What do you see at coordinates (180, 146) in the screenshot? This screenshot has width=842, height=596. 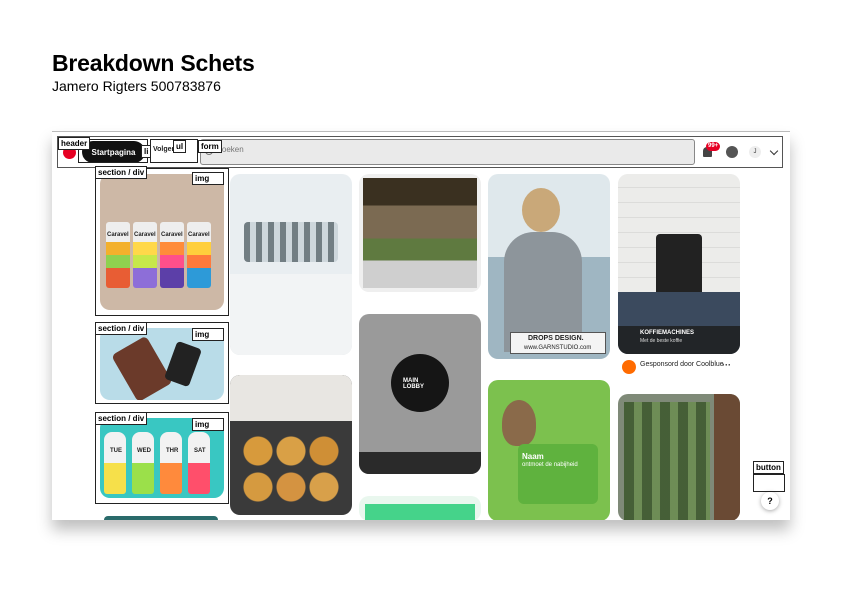 I see `annotation-ul-tag: ul` at bounding box center [180, 146].